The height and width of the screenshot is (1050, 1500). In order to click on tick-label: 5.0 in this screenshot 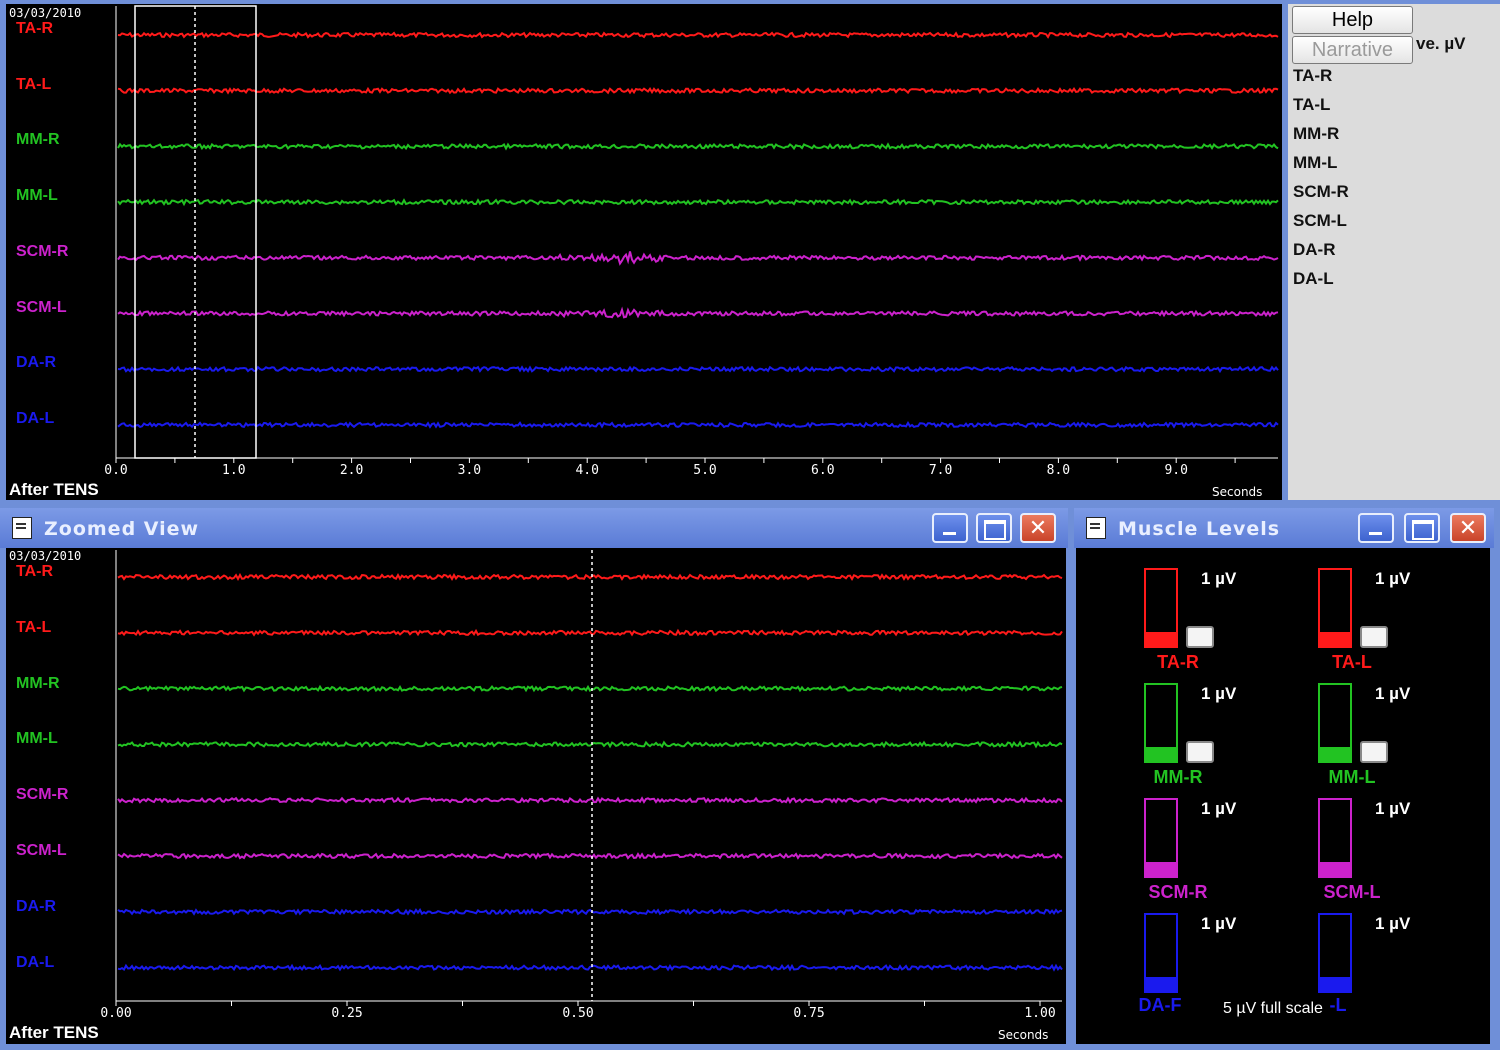, I will do `click(705, 470)`.